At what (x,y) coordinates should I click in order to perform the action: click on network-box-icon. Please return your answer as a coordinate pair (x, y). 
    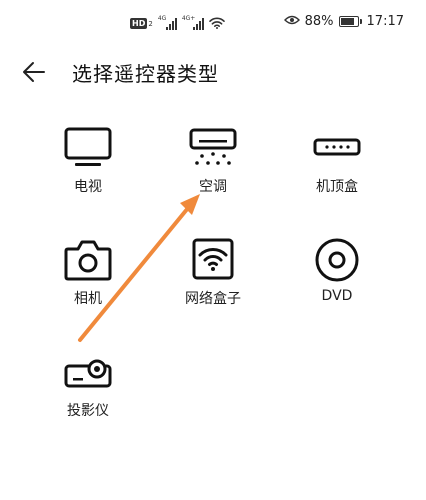
    Looking at the image, I should click on (213, 260).